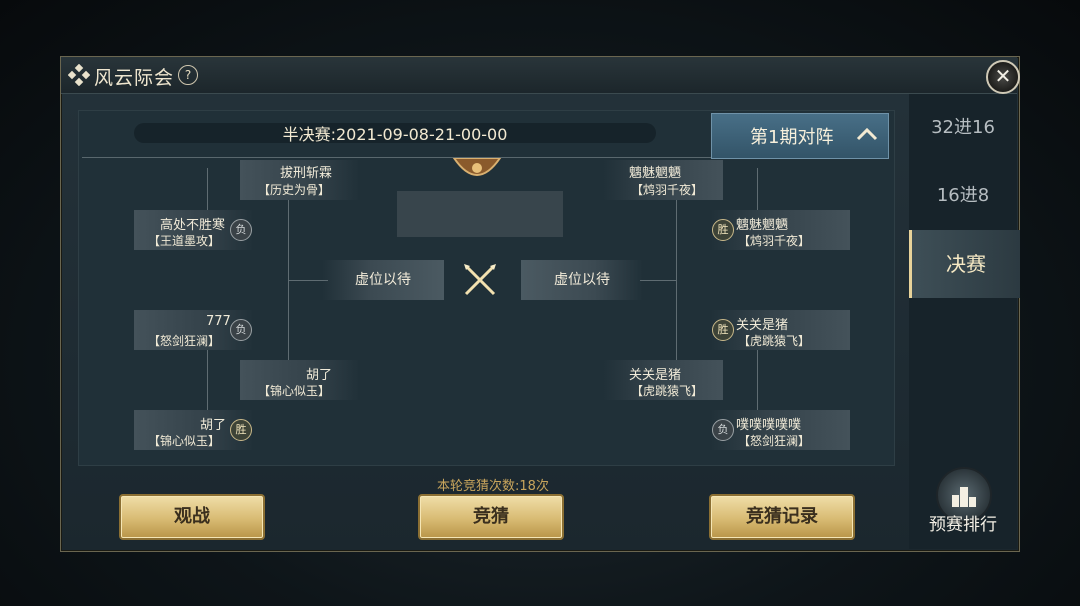 The image size is (1080, 606). I want to click on period-label: 第1期对阵, so click(792, 137).